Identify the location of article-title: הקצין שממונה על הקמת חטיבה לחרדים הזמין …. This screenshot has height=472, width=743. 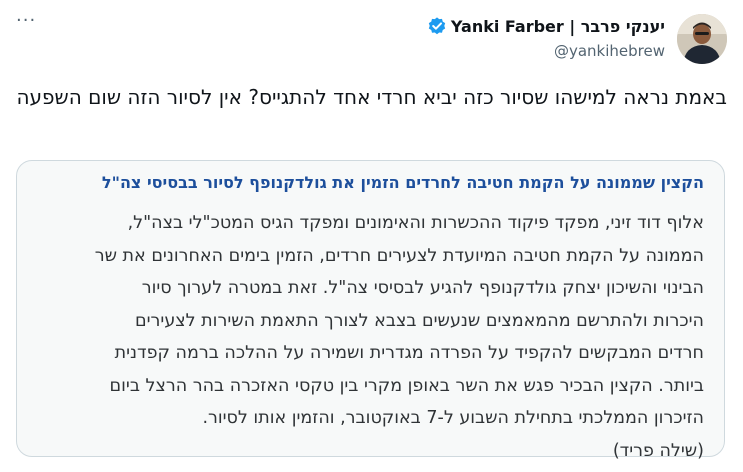
(402, 182).